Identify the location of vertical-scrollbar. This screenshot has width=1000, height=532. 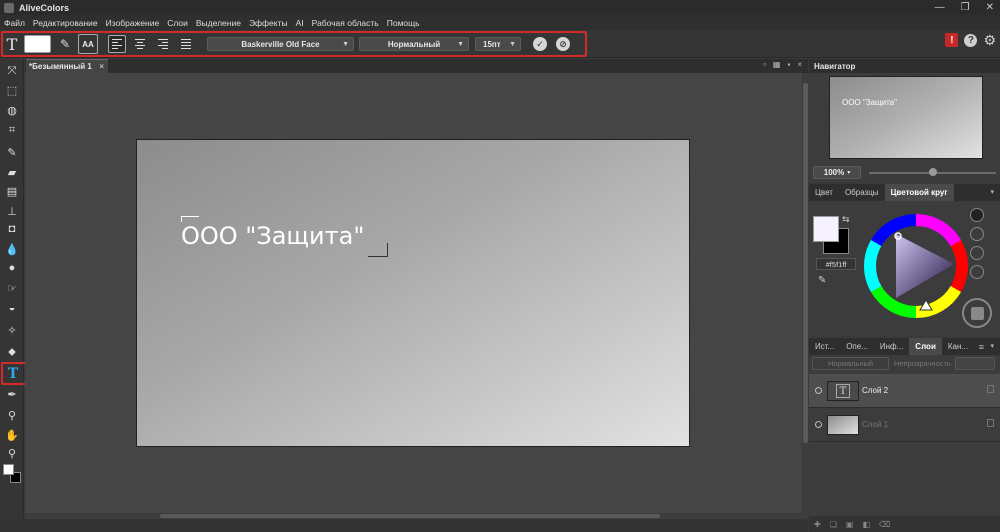
(805, 293).